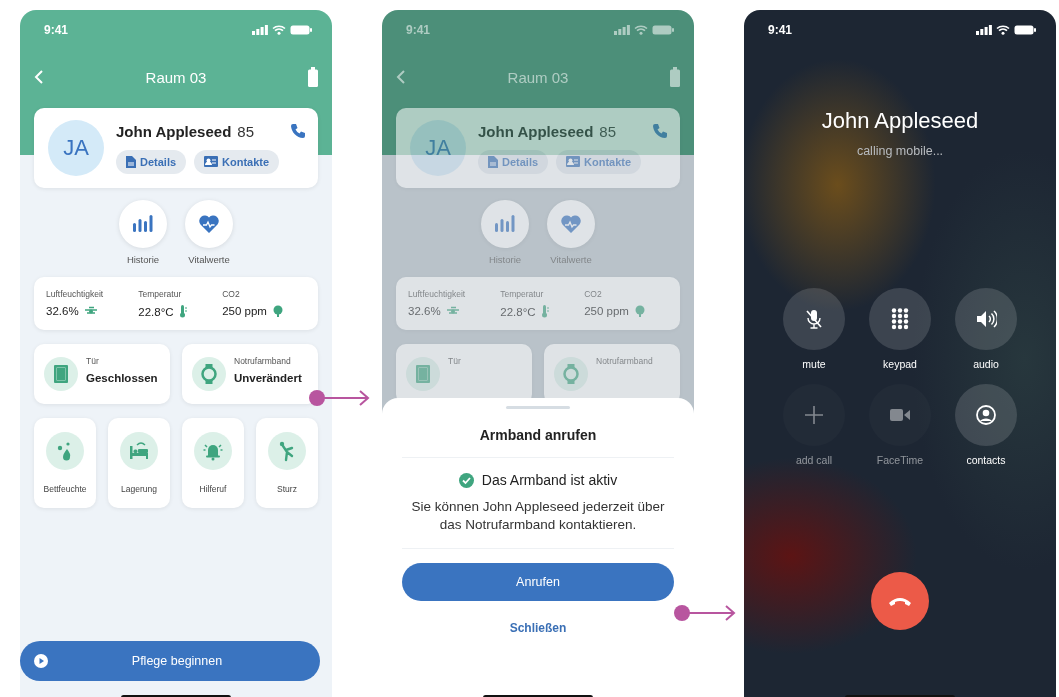 Image resolution: width=1059 pixels, height=697 pixels. What do you see at coordinates (122, 378) in the screenshot?
I see `tile-value: Geschlossen` at bounding box center [122, 378].